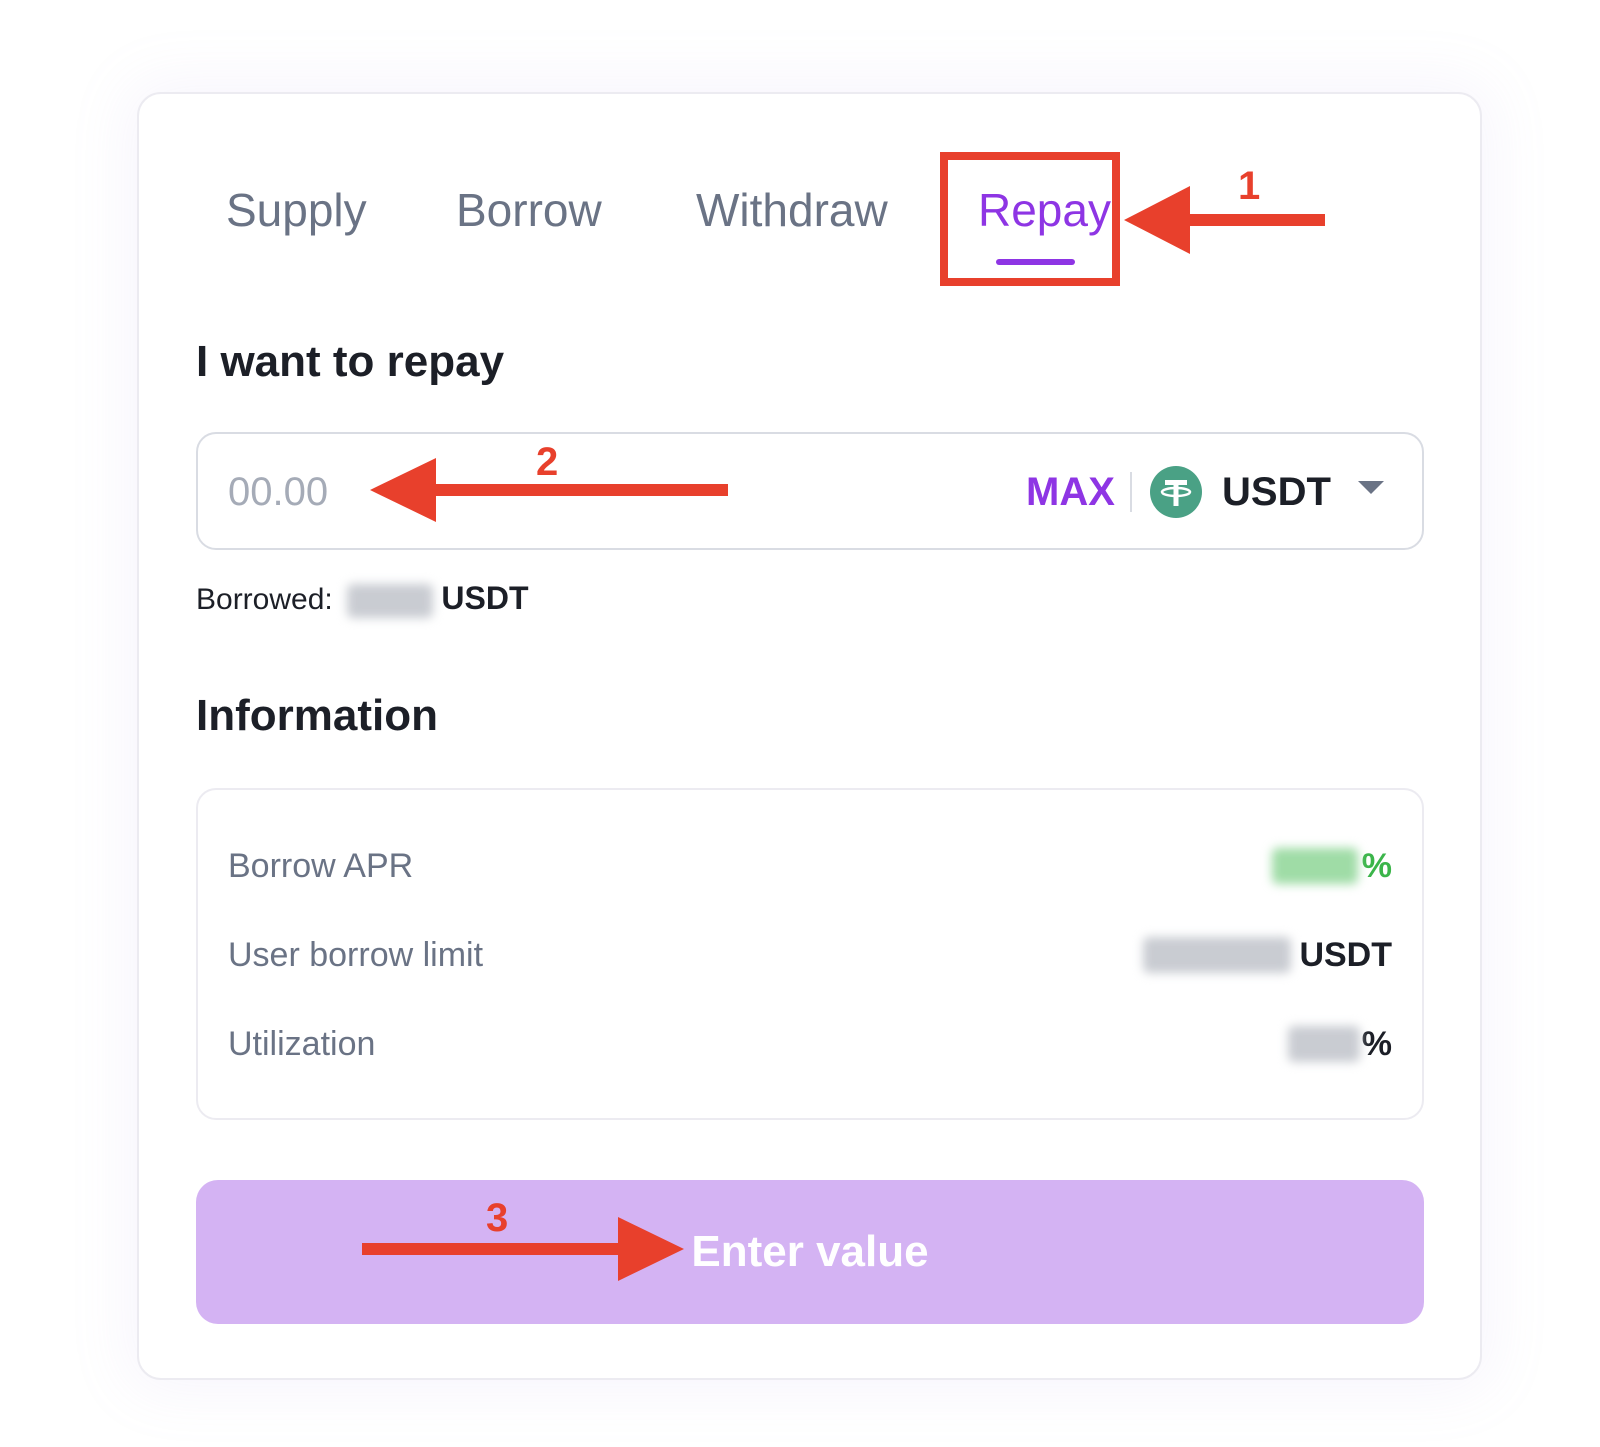  Describe the element at coordinates (1217, 955) in the screenshot. I see `borrow-limit-redacted` at that location.